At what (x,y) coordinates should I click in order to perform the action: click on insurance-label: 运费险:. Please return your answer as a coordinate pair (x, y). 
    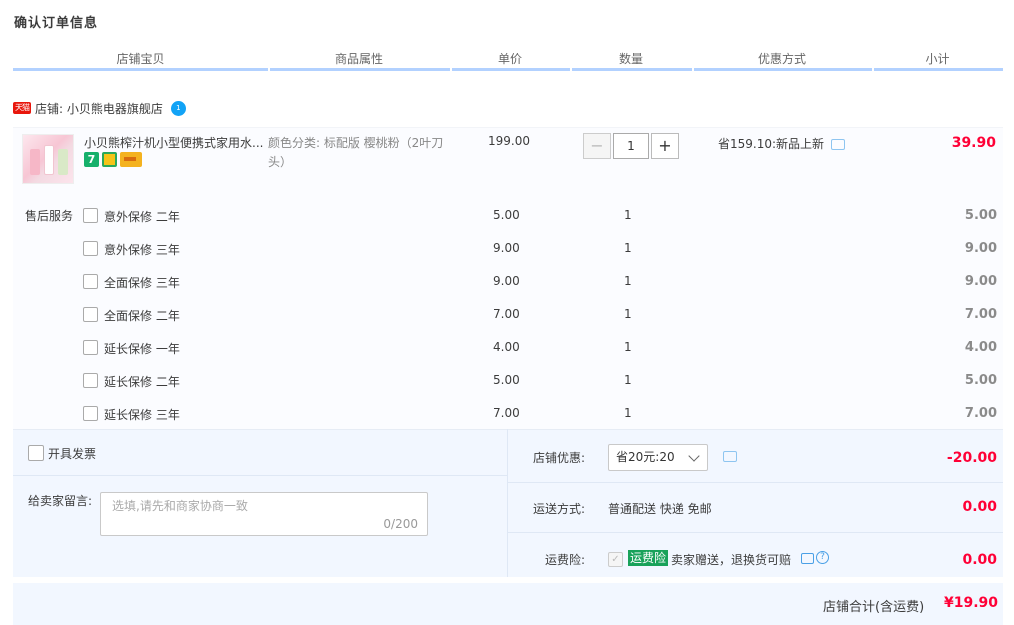
    Looking at the image, I should click on (564, 560).